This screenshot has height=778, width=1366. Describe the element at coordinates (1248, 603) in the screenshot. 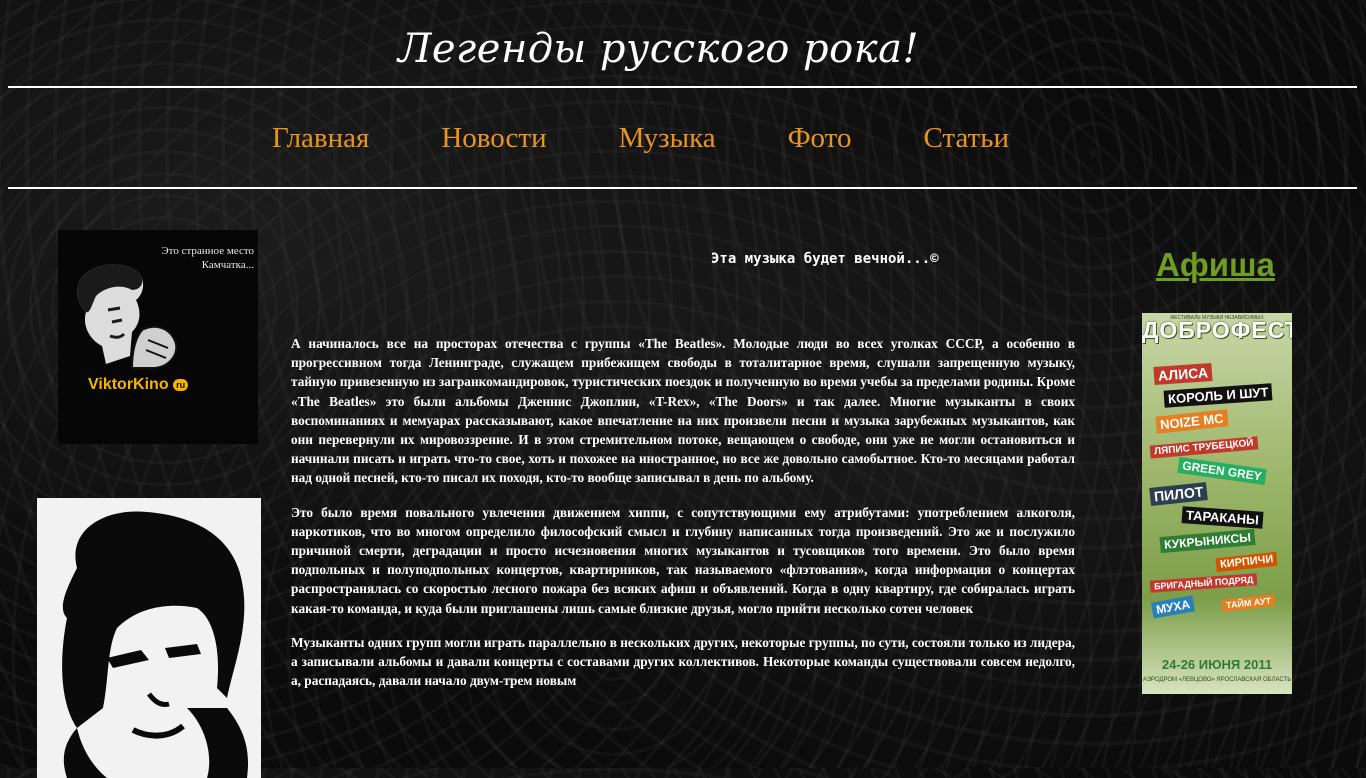

I see `poster-band-label: ТАЙМ АУТ` at that location.